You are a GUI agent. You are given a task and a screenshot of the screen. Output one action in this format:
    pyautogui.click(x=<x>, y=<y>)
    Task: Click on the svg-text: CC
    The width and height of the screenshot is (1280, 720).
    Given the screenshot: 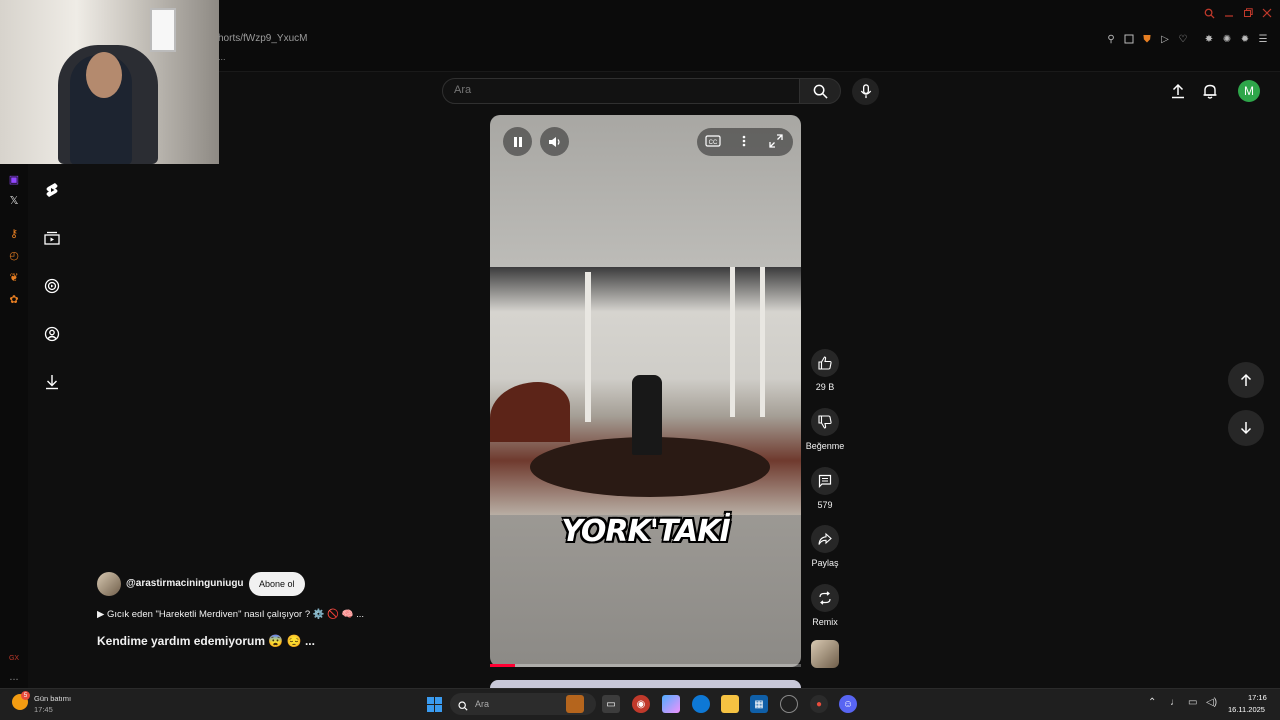 What is the action you would take?
    pyautogui.click(x=713, y=143)
    